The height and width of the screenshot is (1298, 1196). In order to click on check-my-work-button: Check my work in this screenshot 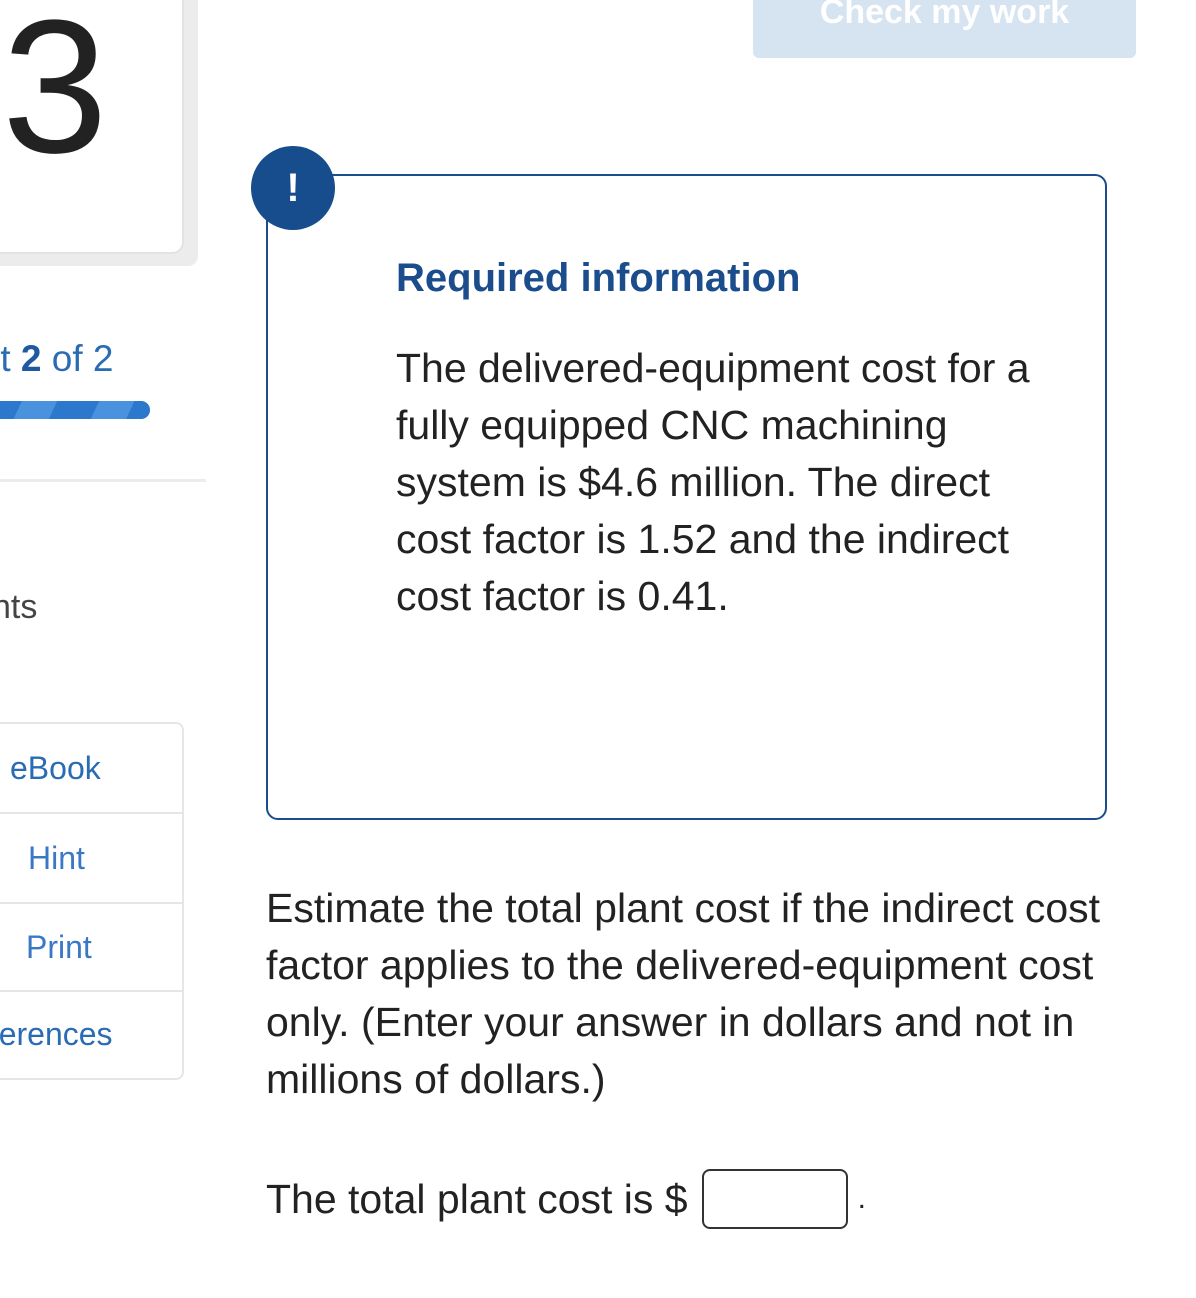, I will do `click(944, 29)`.